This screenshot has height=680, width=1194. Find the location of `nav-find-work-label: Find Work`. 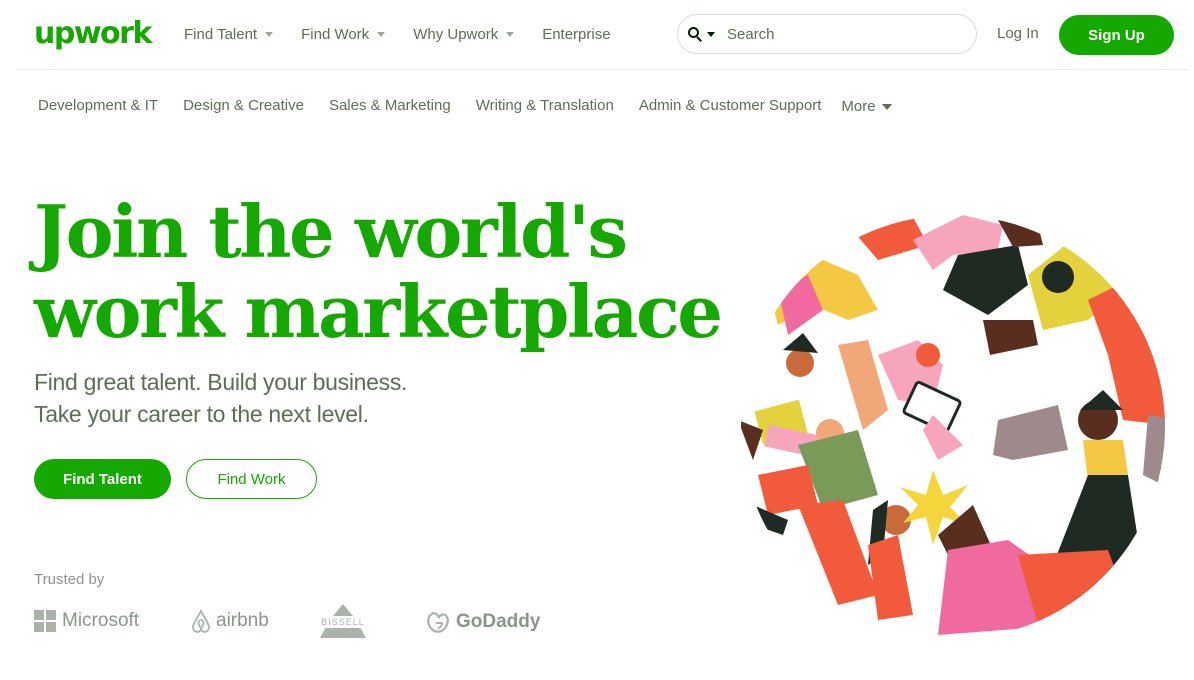

nav-find-work-label: Find Work is located at coordinates (335, 34).